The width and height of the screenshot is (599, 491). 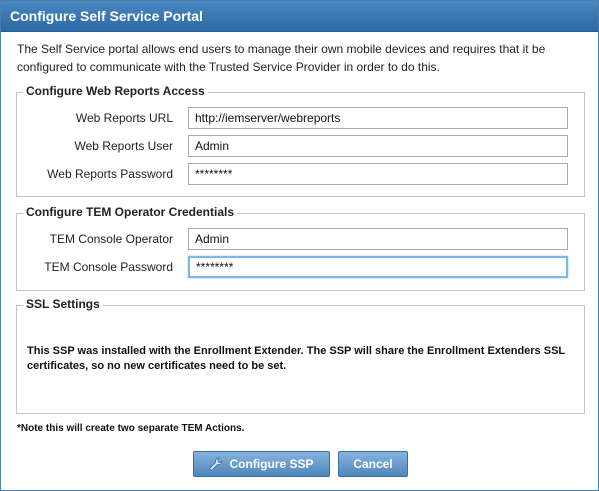 I want to click on dialog-title: Configure Self Service Portal, so click(x=106, y=16).